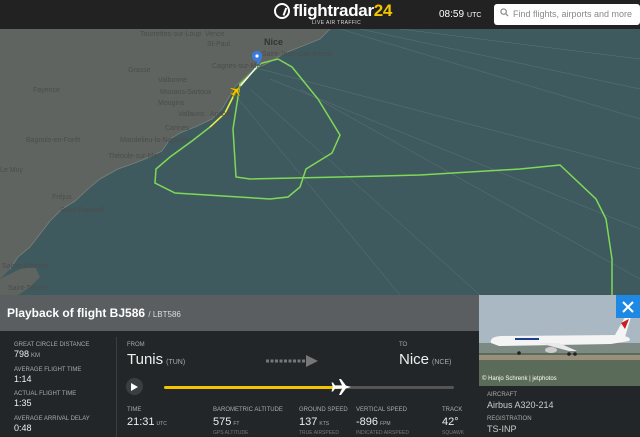 The image size is (640, 437). I want to click on place-label: Mouans-Sartoux, so click(186, 92).